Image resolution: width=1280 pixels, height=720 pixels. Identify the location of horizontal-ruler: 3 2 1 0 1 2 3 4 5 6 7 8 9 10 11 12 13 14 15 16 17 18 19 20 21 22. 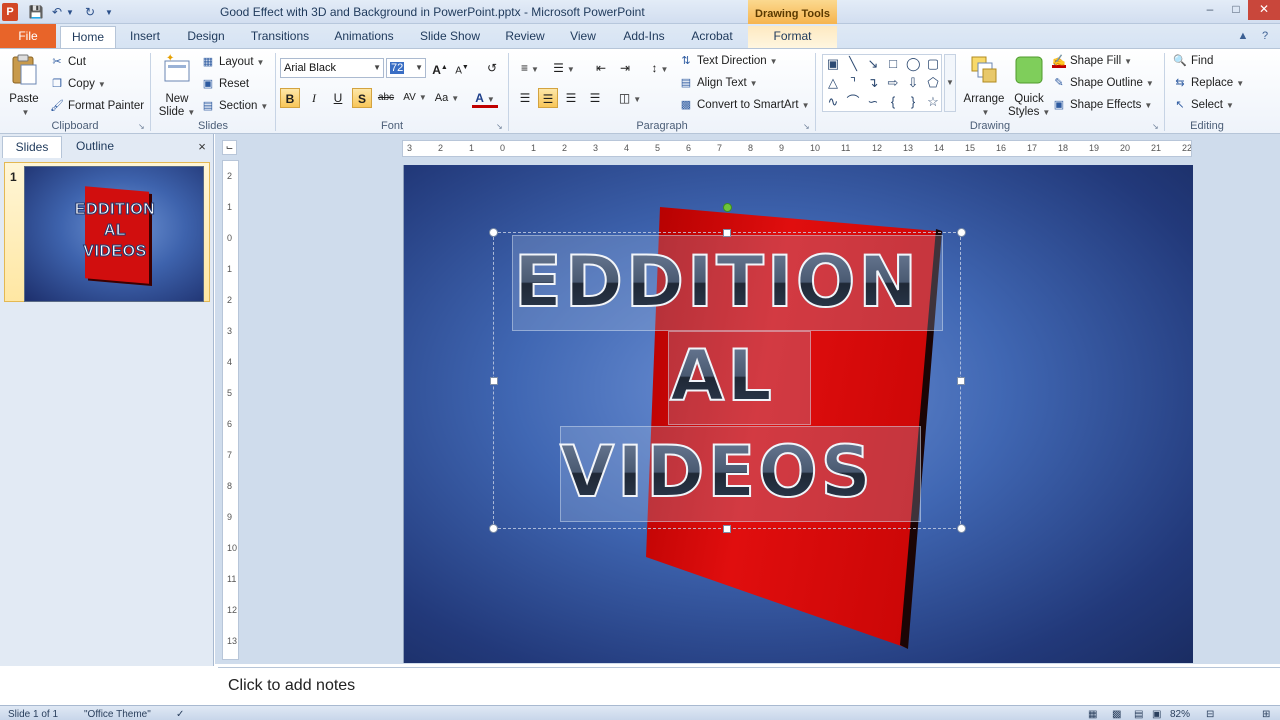
(797, 148).